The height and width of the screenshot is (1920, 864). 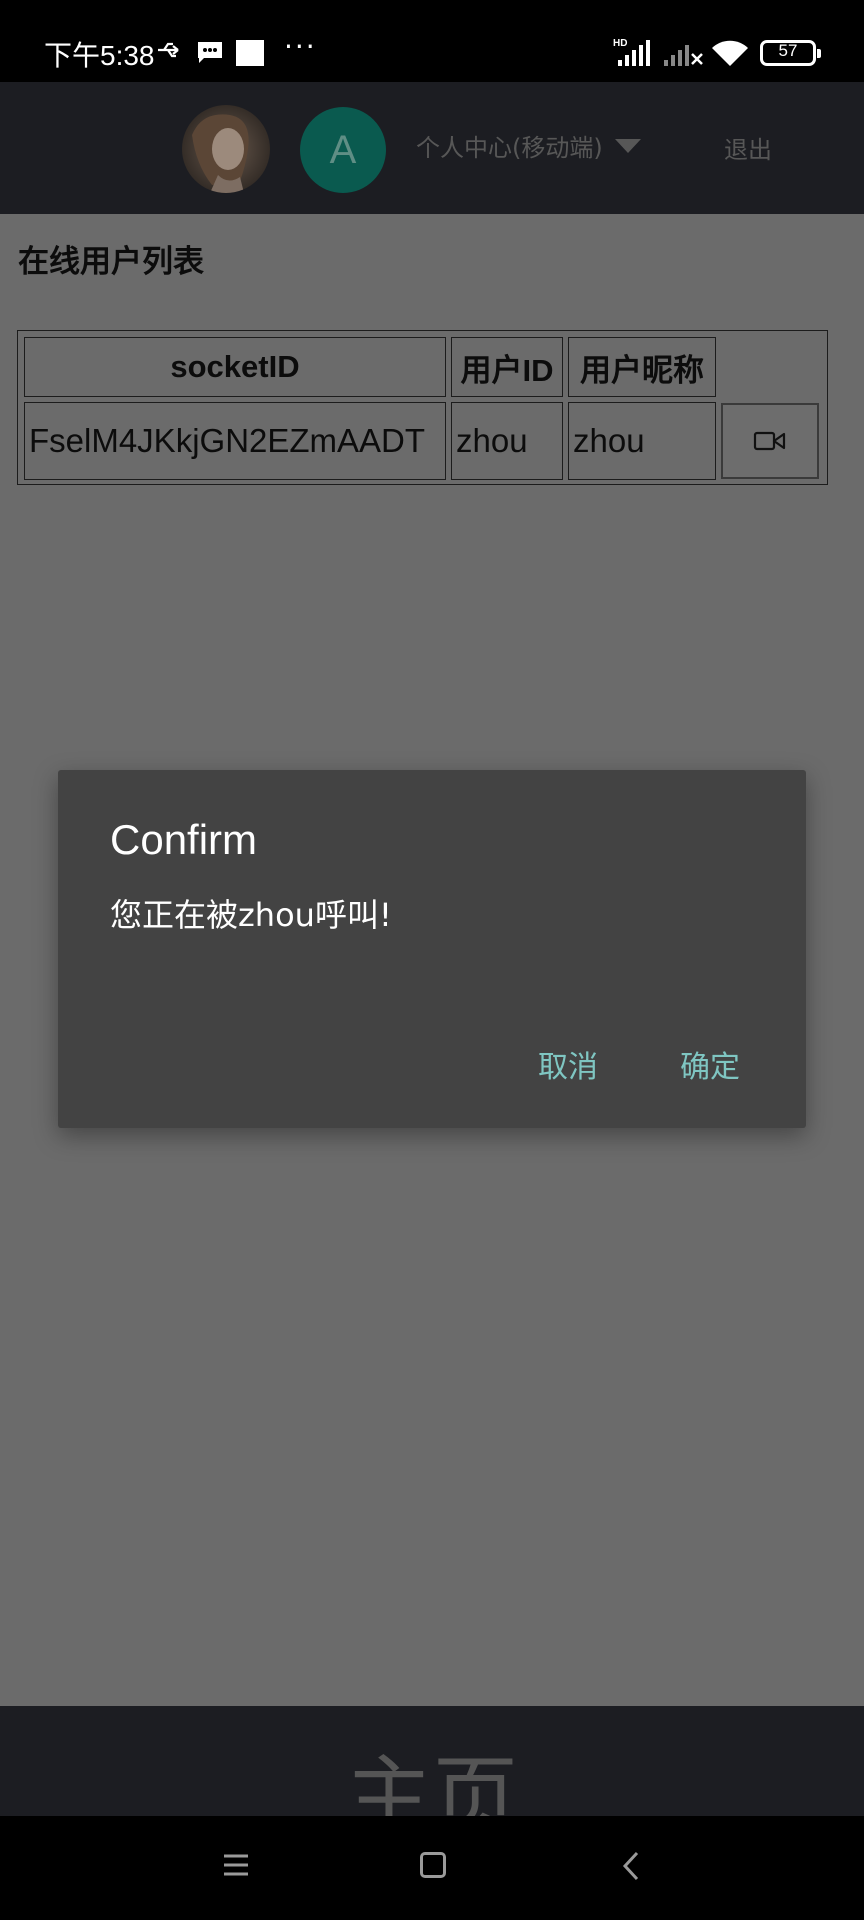 What do you see at coordinates (236, 1865) in the screenshot?
I see `menu-icon` at bounding box center [236, 1865].